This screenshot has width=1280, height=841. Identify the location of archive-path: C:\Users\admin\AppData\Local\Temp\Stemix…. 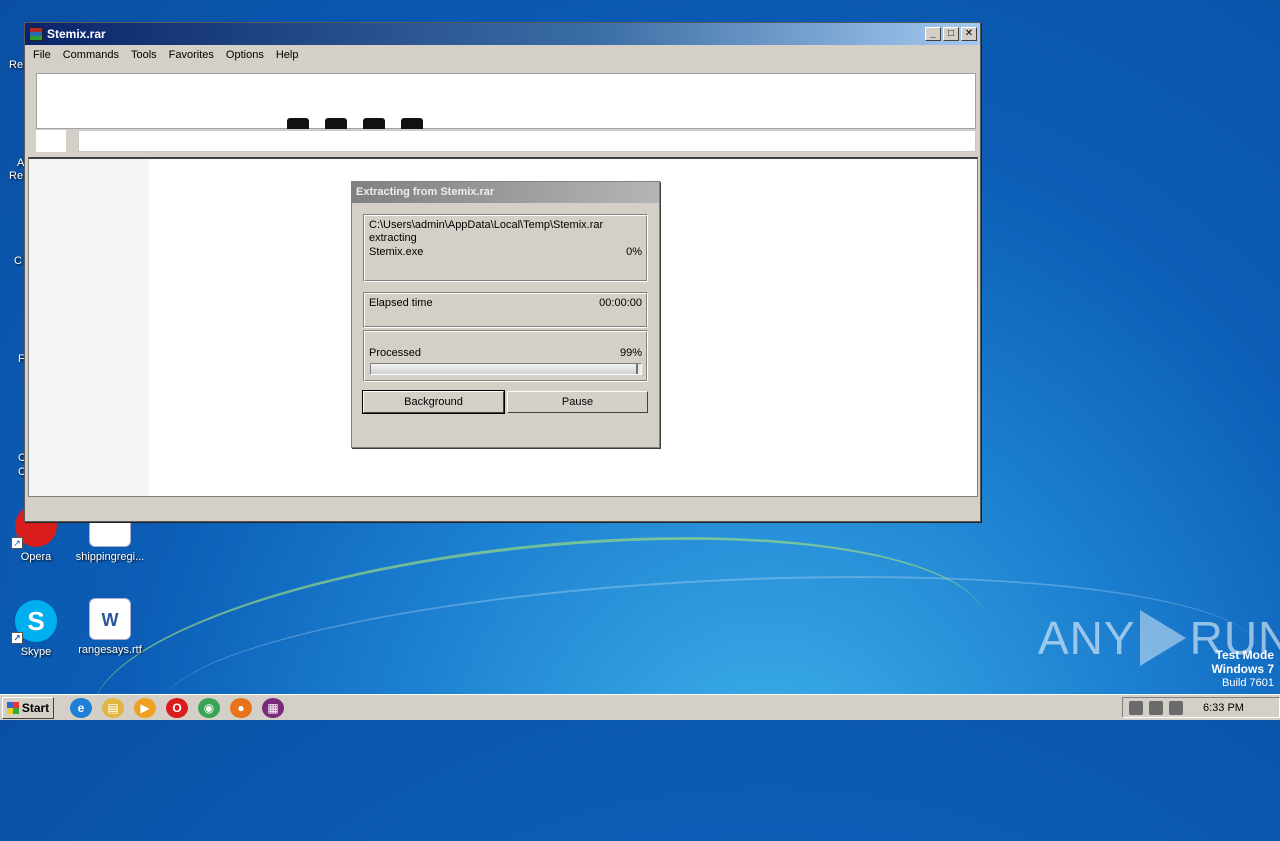
(486, 225).